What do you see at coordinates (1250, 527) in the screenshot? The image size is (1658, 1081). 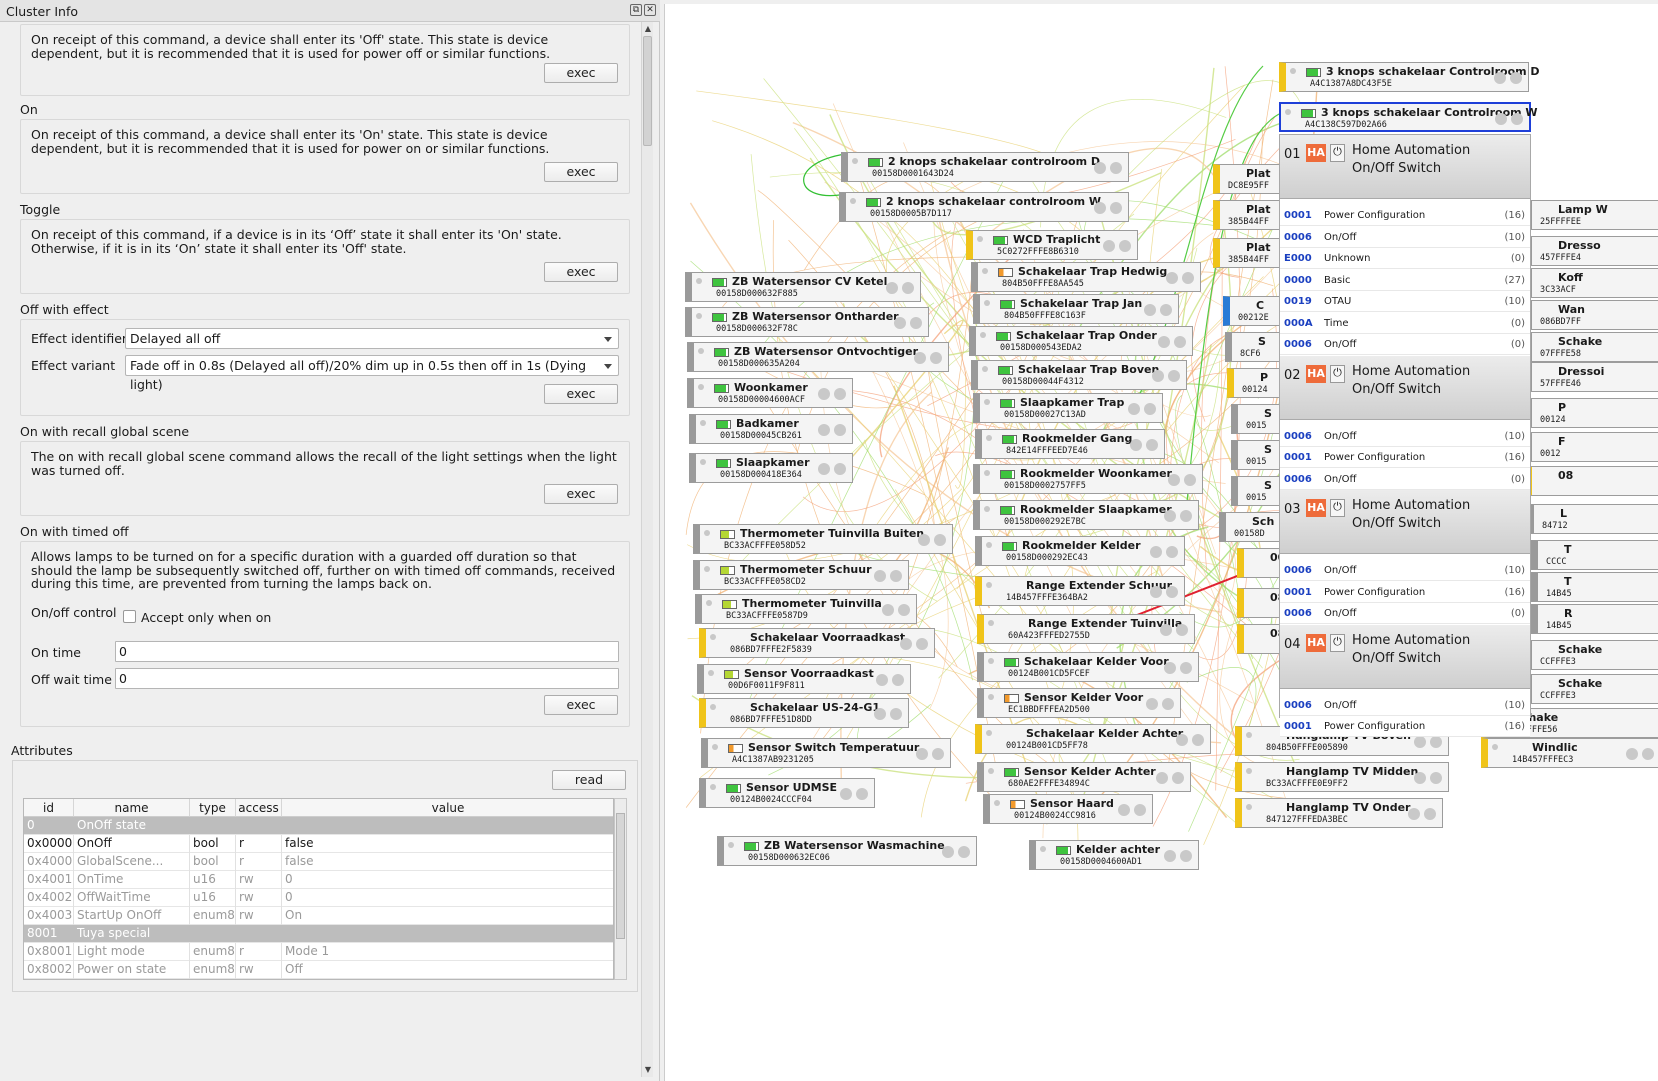 I see `graph-node-partial: Sch 00158D` at bounding box center [1250, 527].